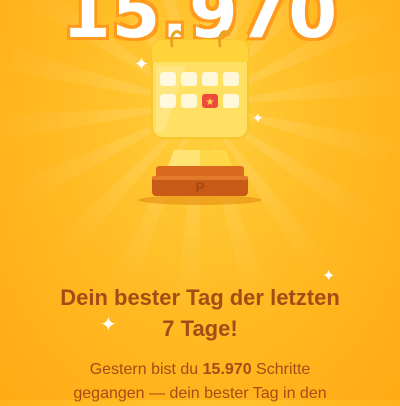 This screenshot has height=406, width=400. Describe the element at coordinates (199, 187) in the screenshot. I see `trophy-base-logo: P` at that location.